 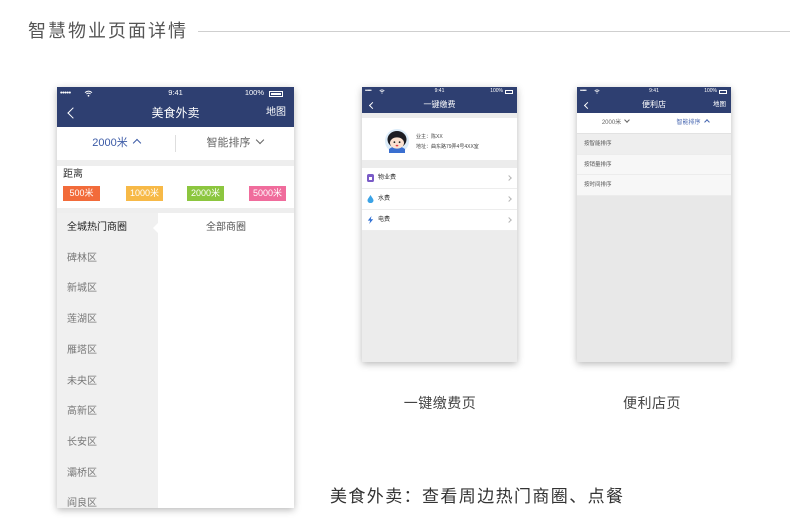 I want to click on nav-title: 美食外卖, so click(x=175, y=113).